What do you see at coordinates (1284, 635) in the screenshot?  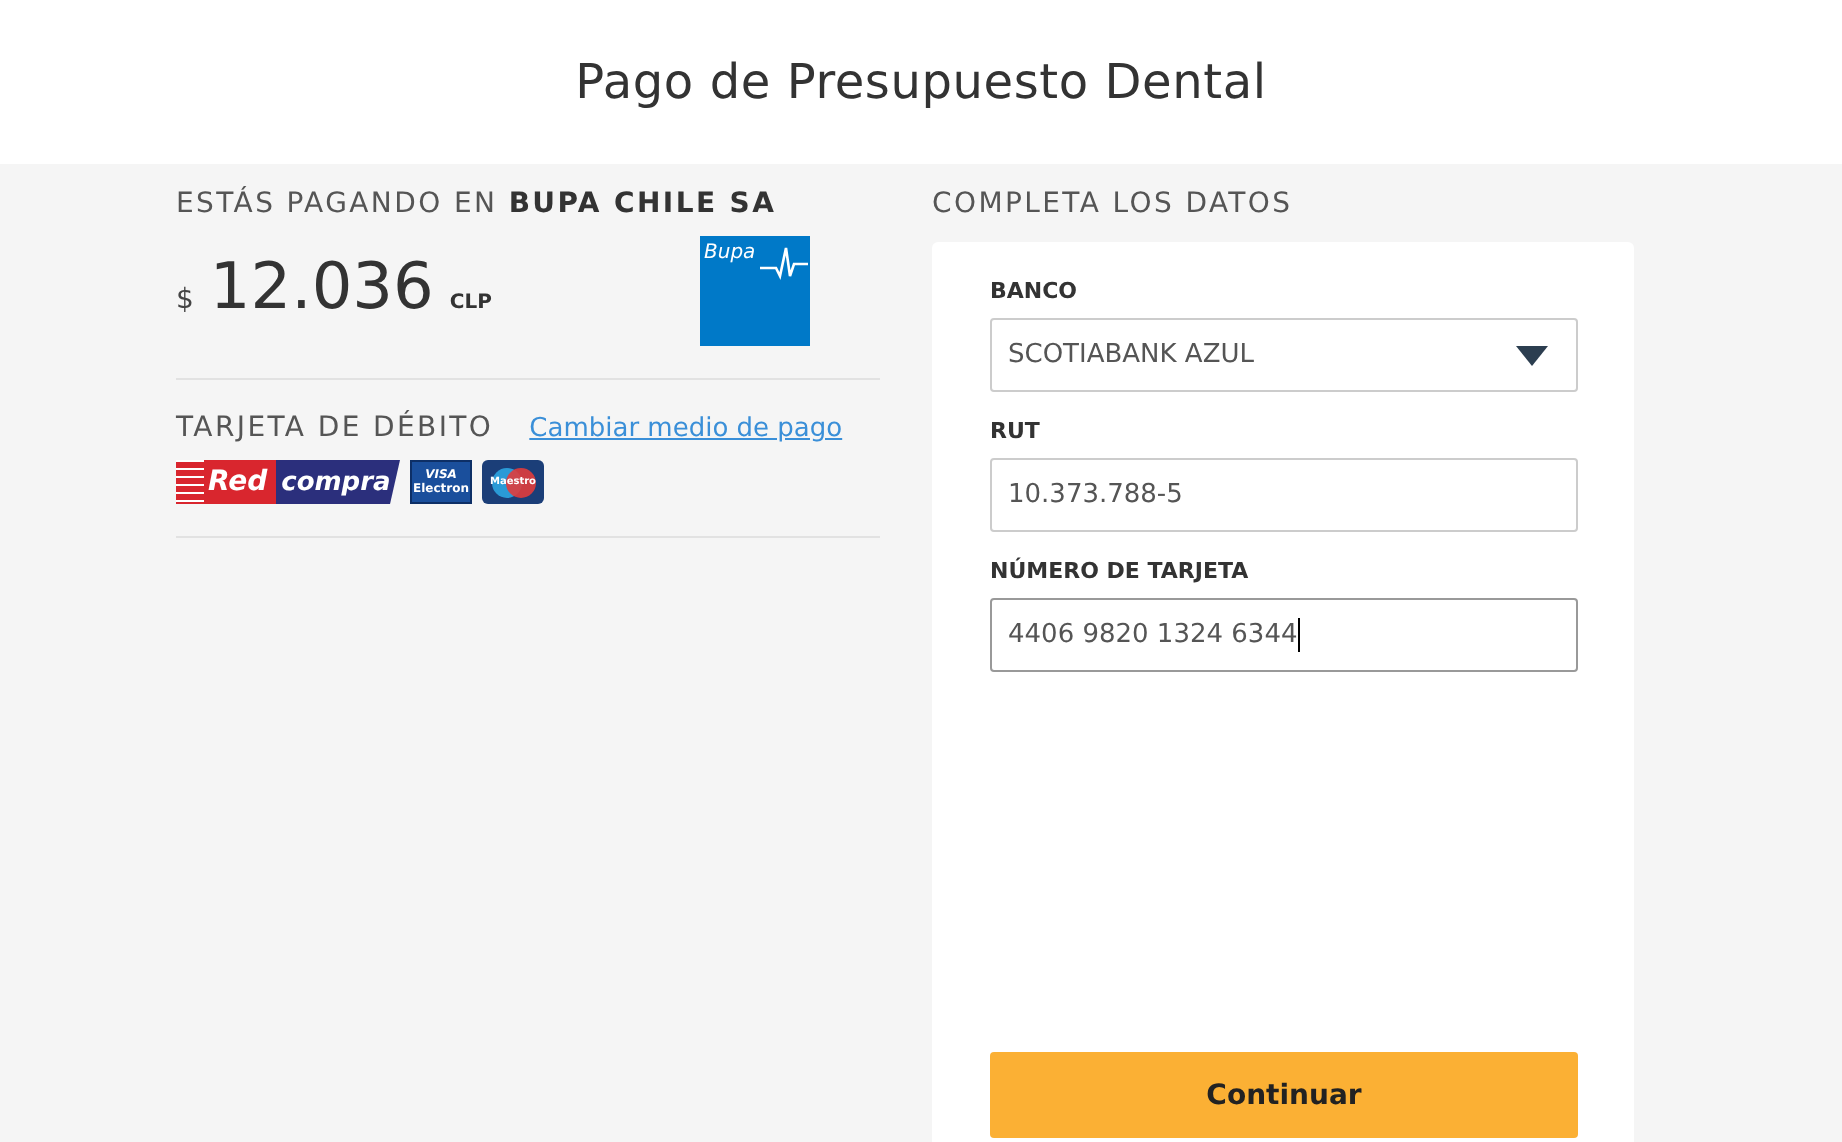 I see `input-field: 4406 9820 1324 6344` at bounding box center [1284, 635].